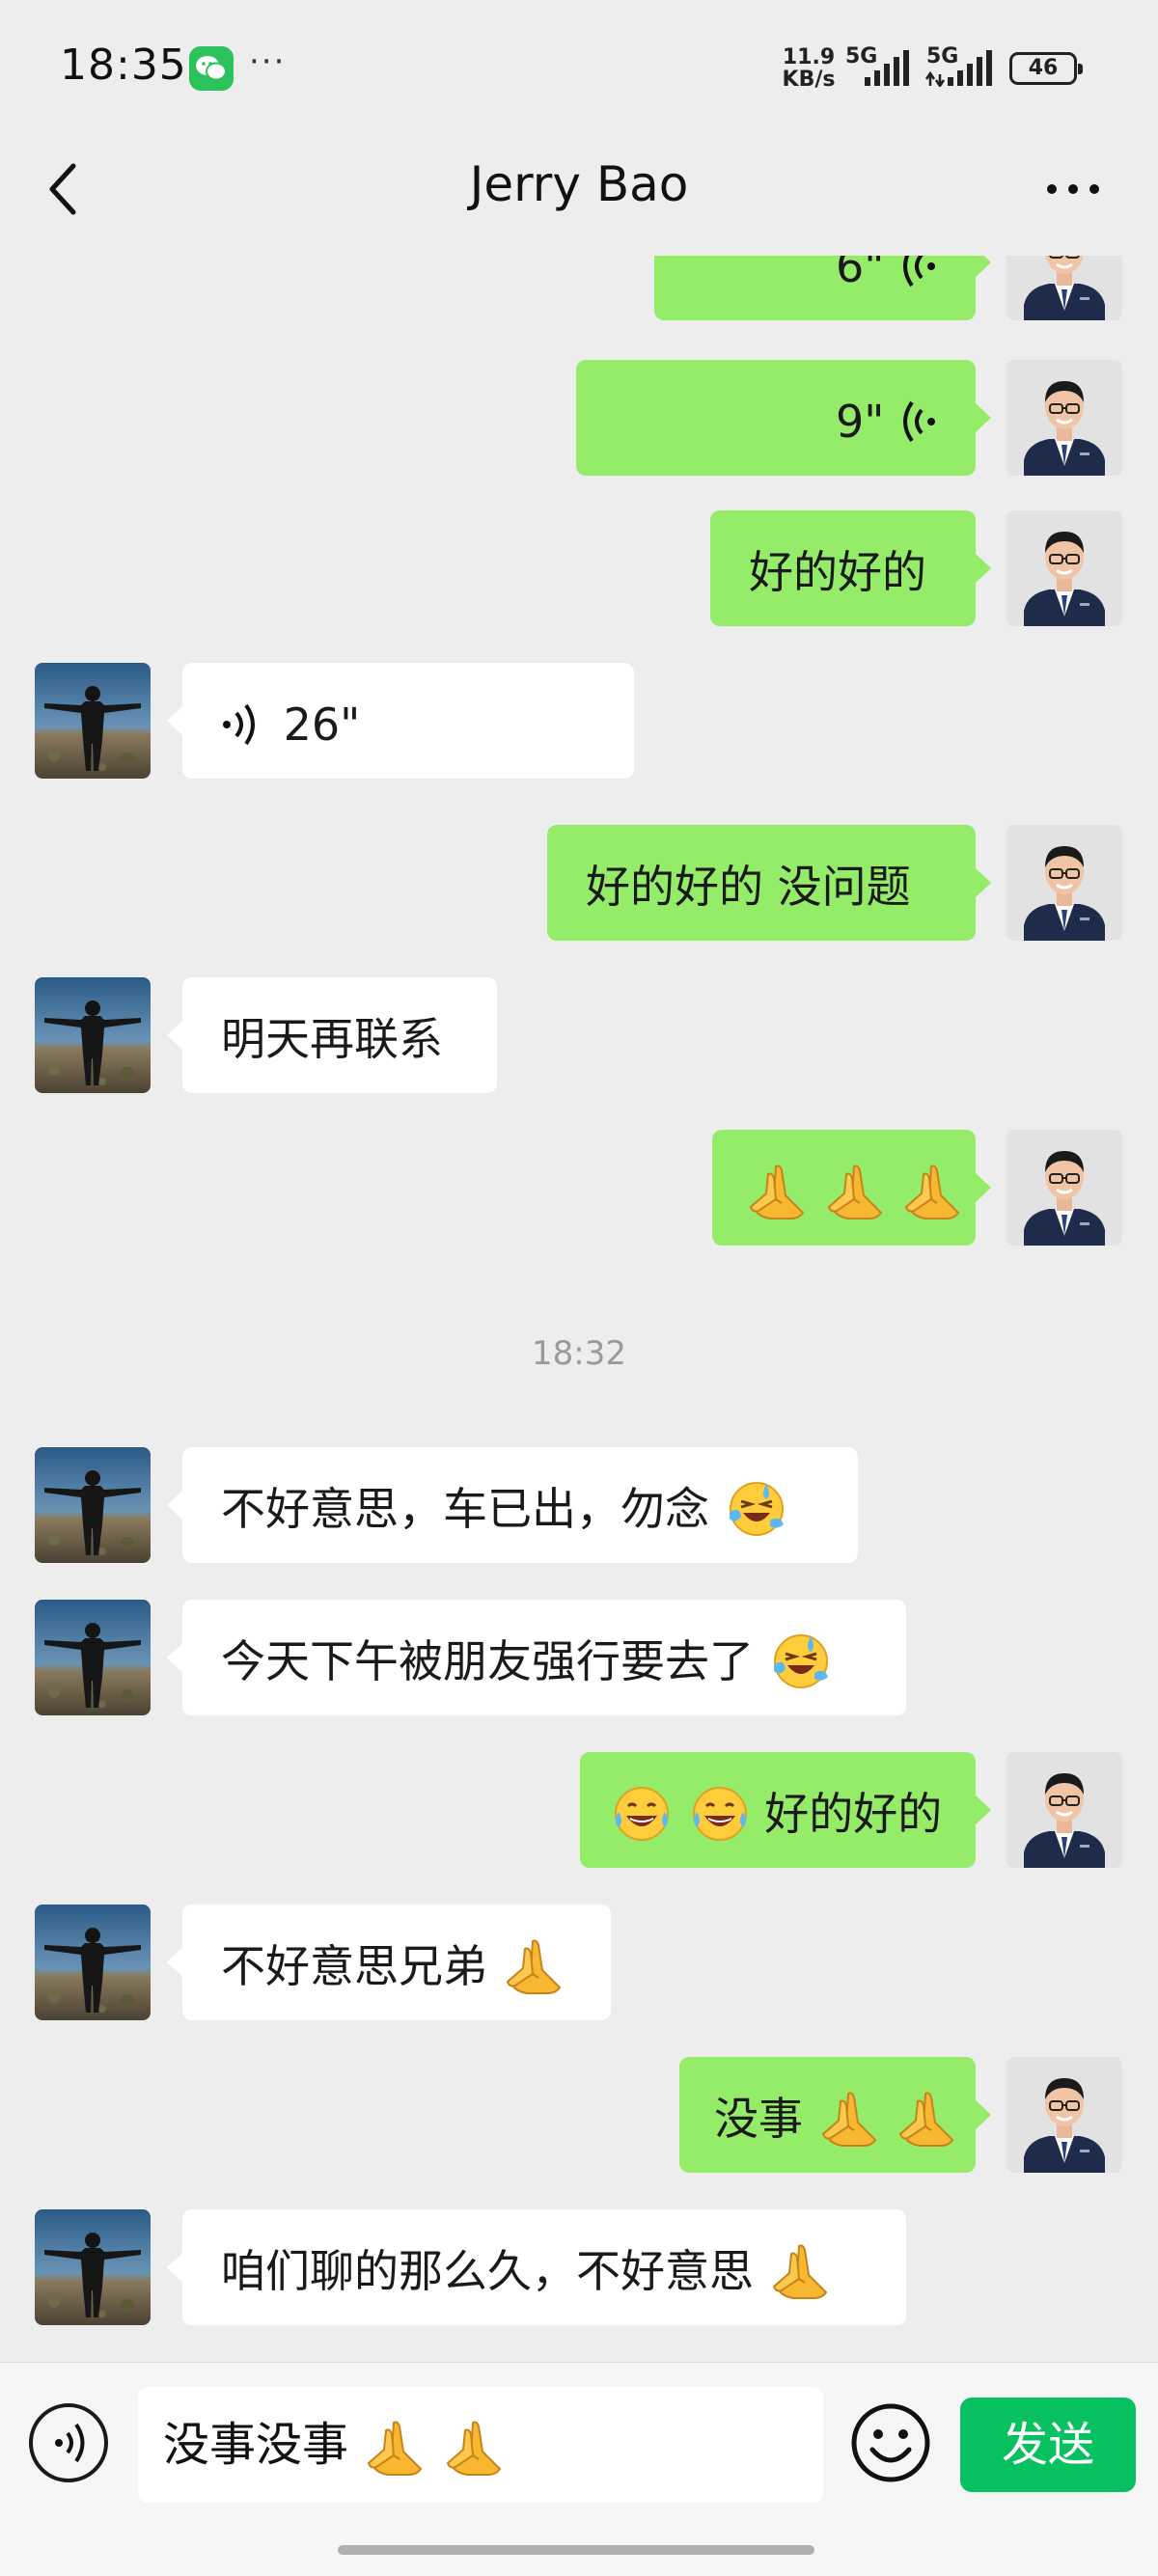 This screenshot has height=2576, width=1158. What do you see at coordinates (758, 2119) in the screenshot?
I see `message-text: 没事` at bounding box center [758, 2119].